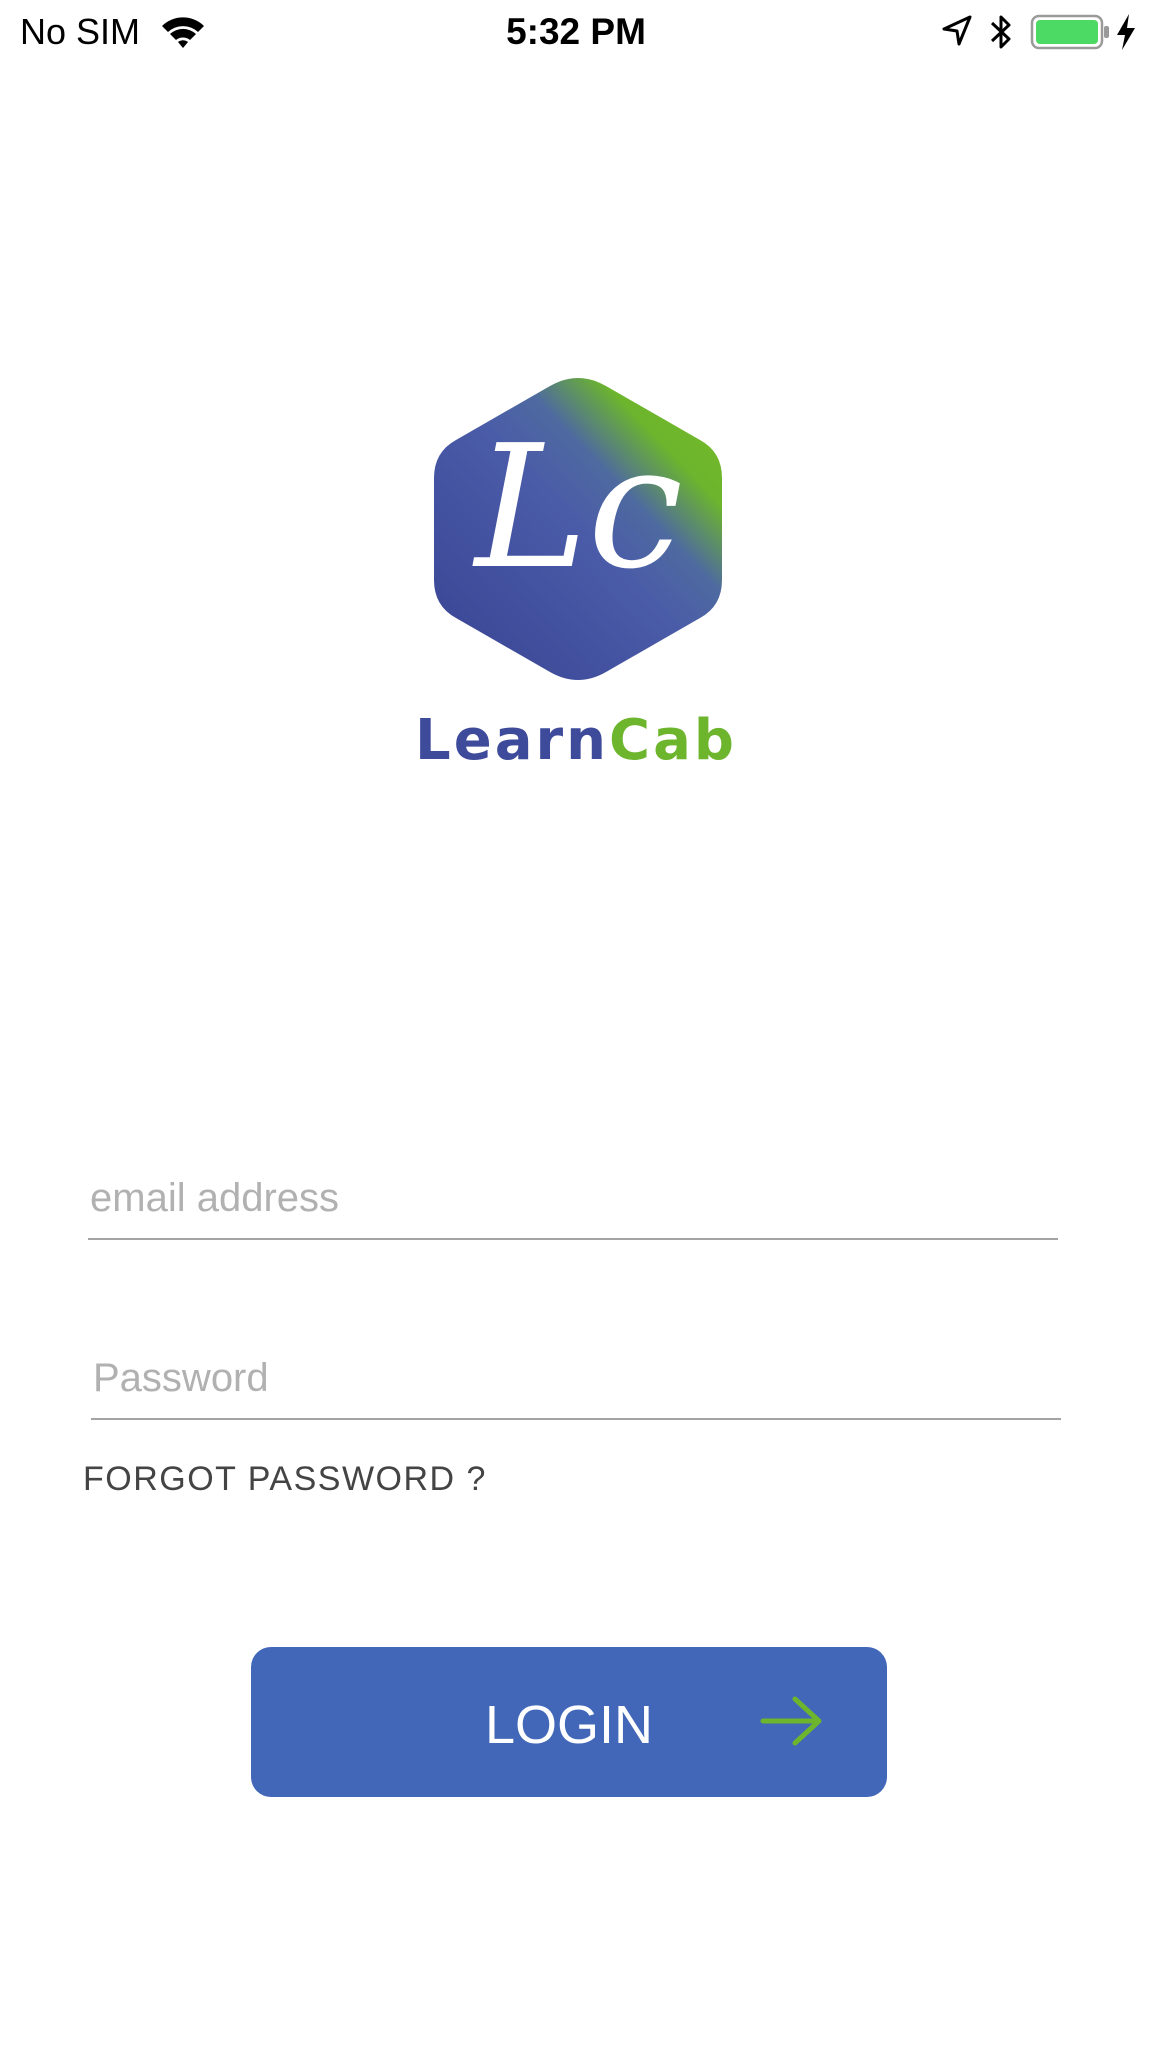 The height and width of the screenshot is (2048, 1152). Describe the element at coordinates (1069, 32) in the screenshot. I see `battery-icon` at that location.